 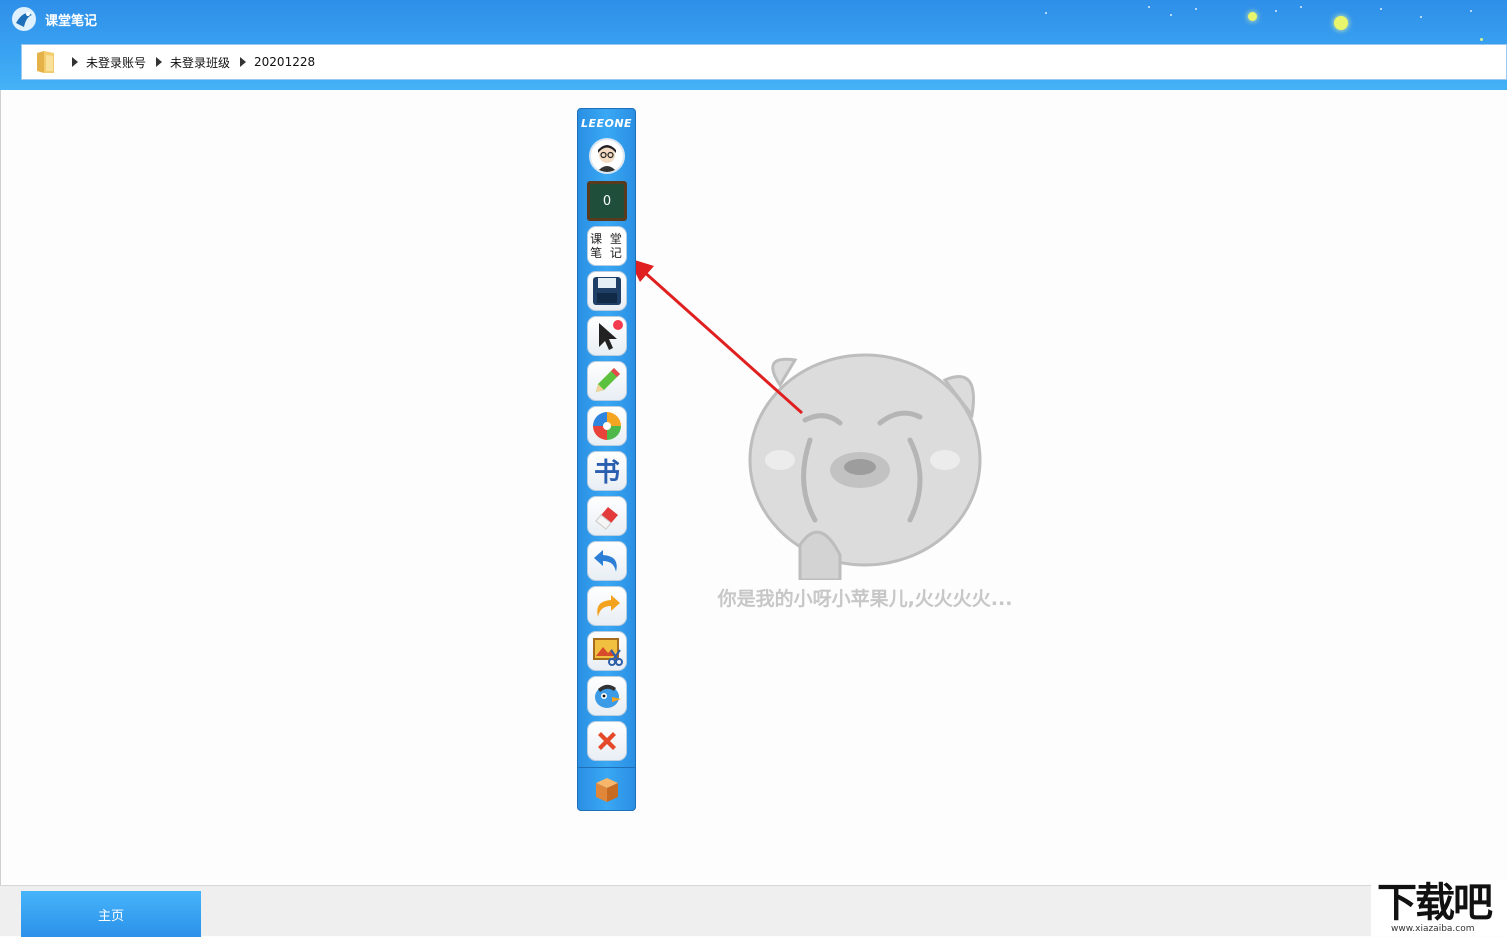 I want to click on watermark: 下载吧 www.xiazaiba.com, so click(x=1439, y=908).